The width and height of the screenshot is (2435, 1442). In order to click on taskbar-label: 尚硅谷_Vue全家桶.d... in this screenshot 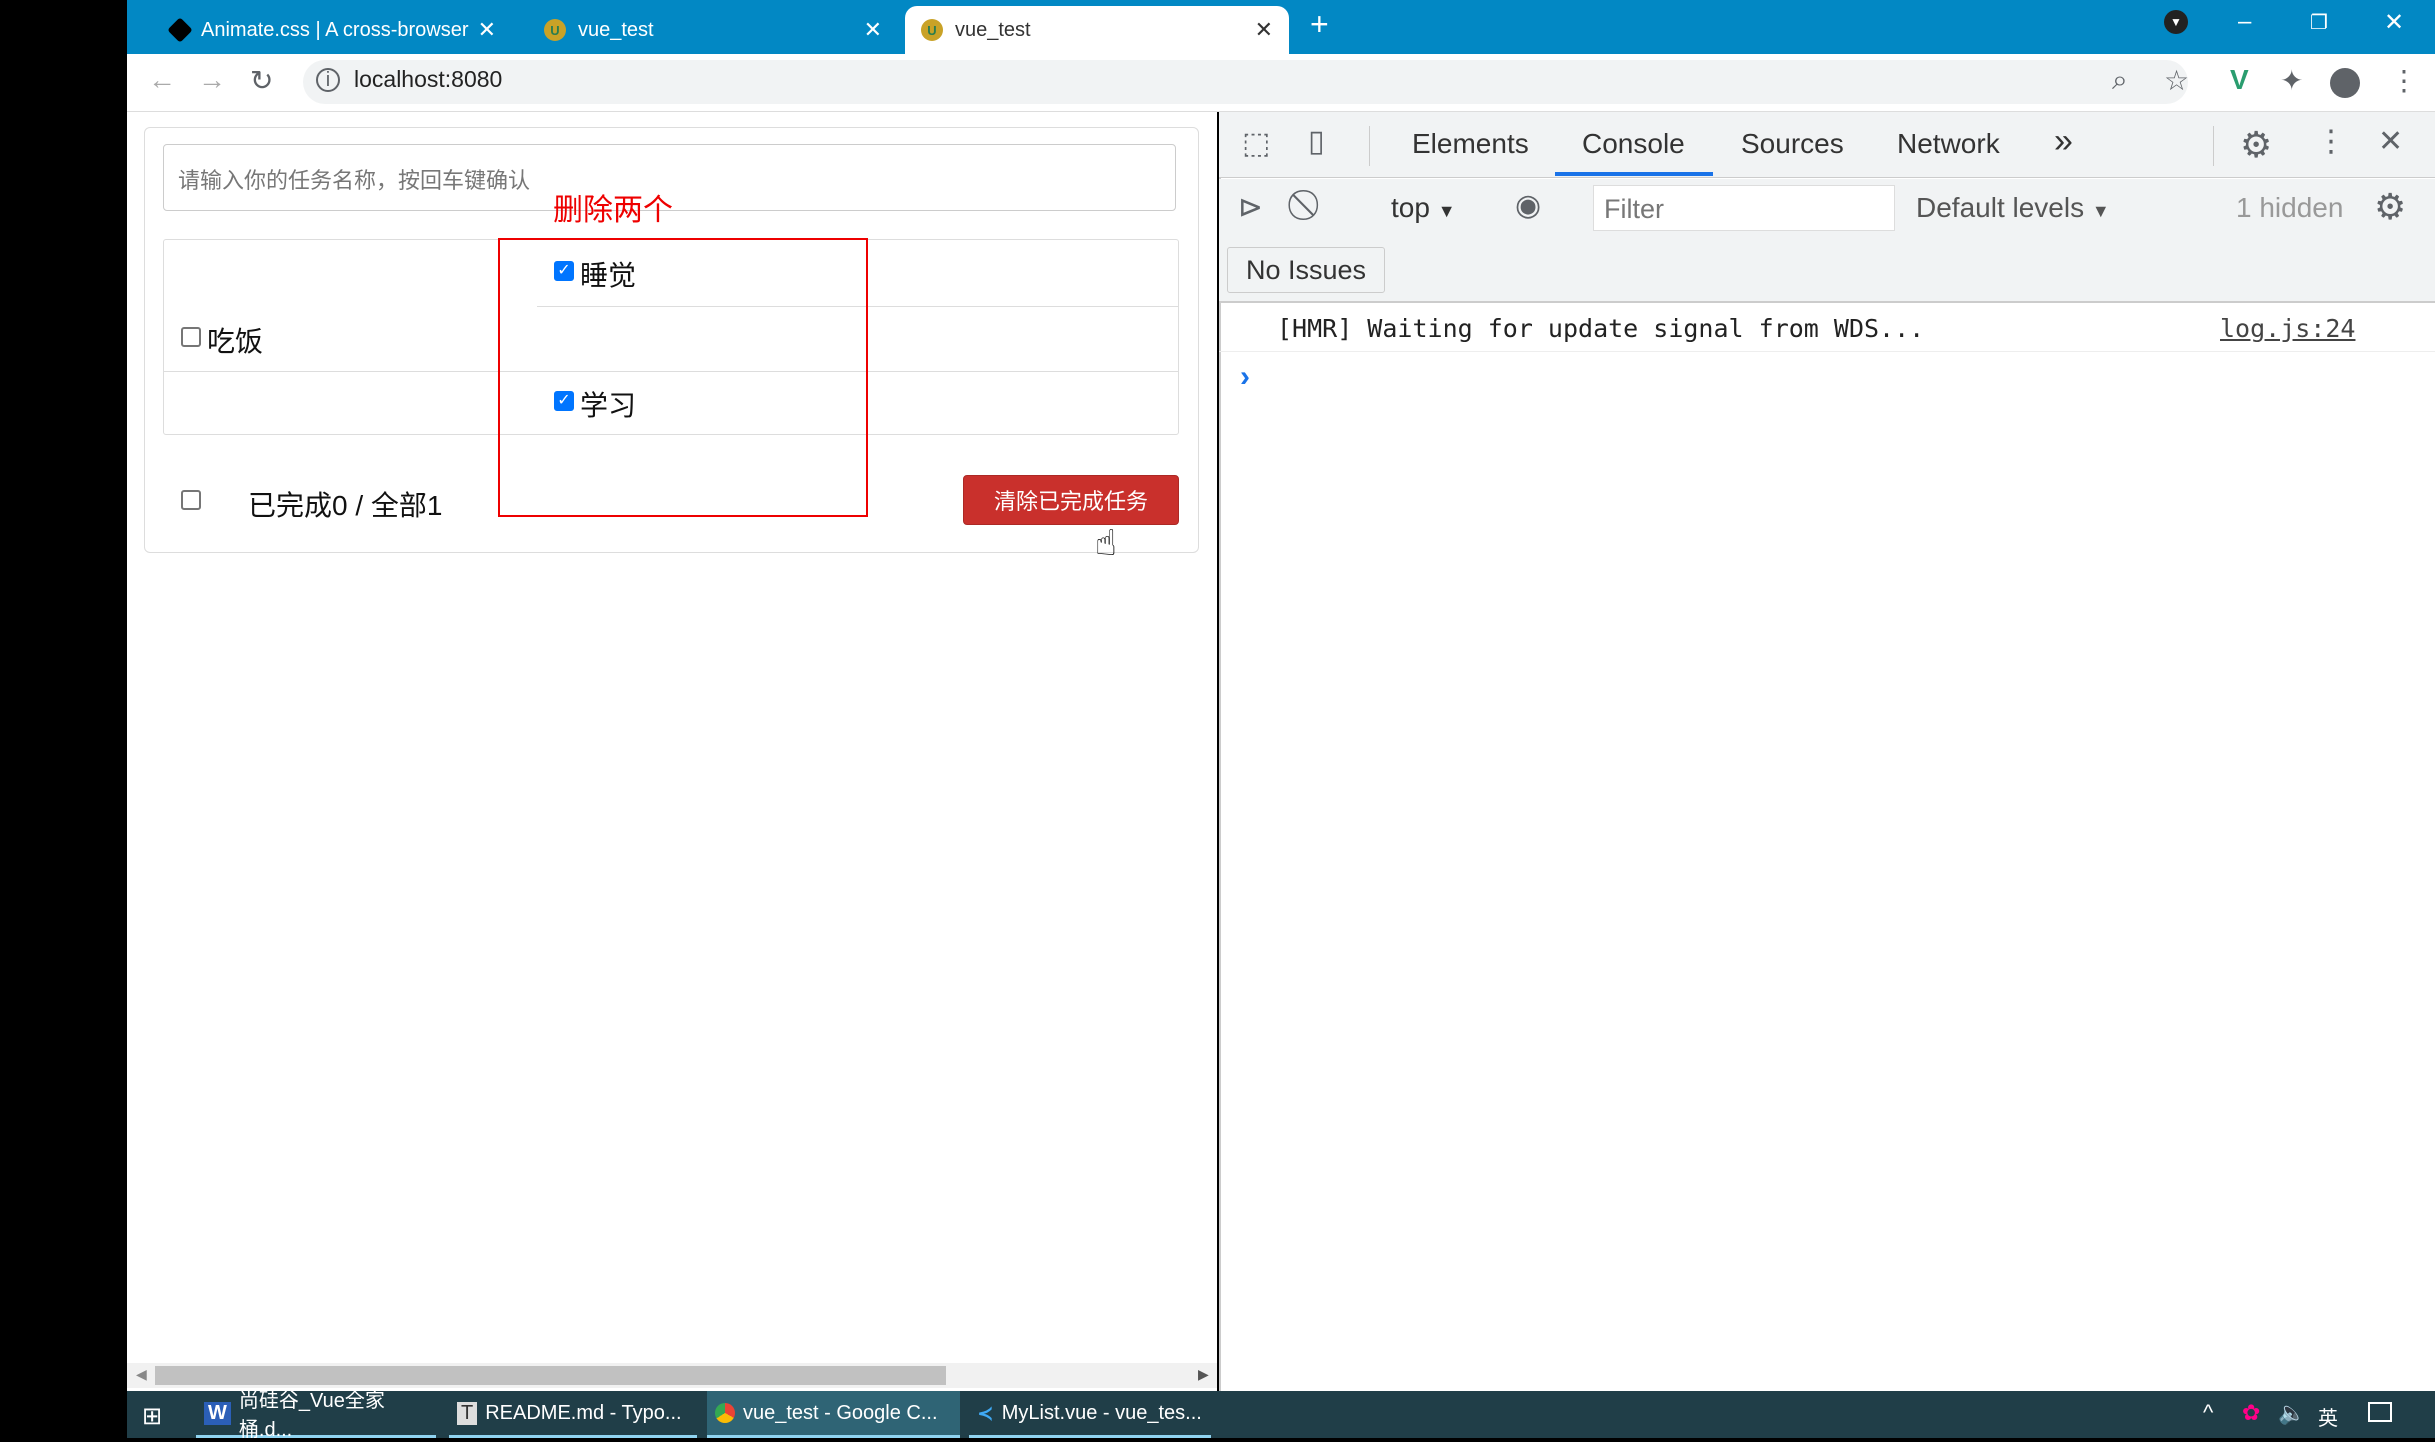, I will do `click(311, 1415)`.